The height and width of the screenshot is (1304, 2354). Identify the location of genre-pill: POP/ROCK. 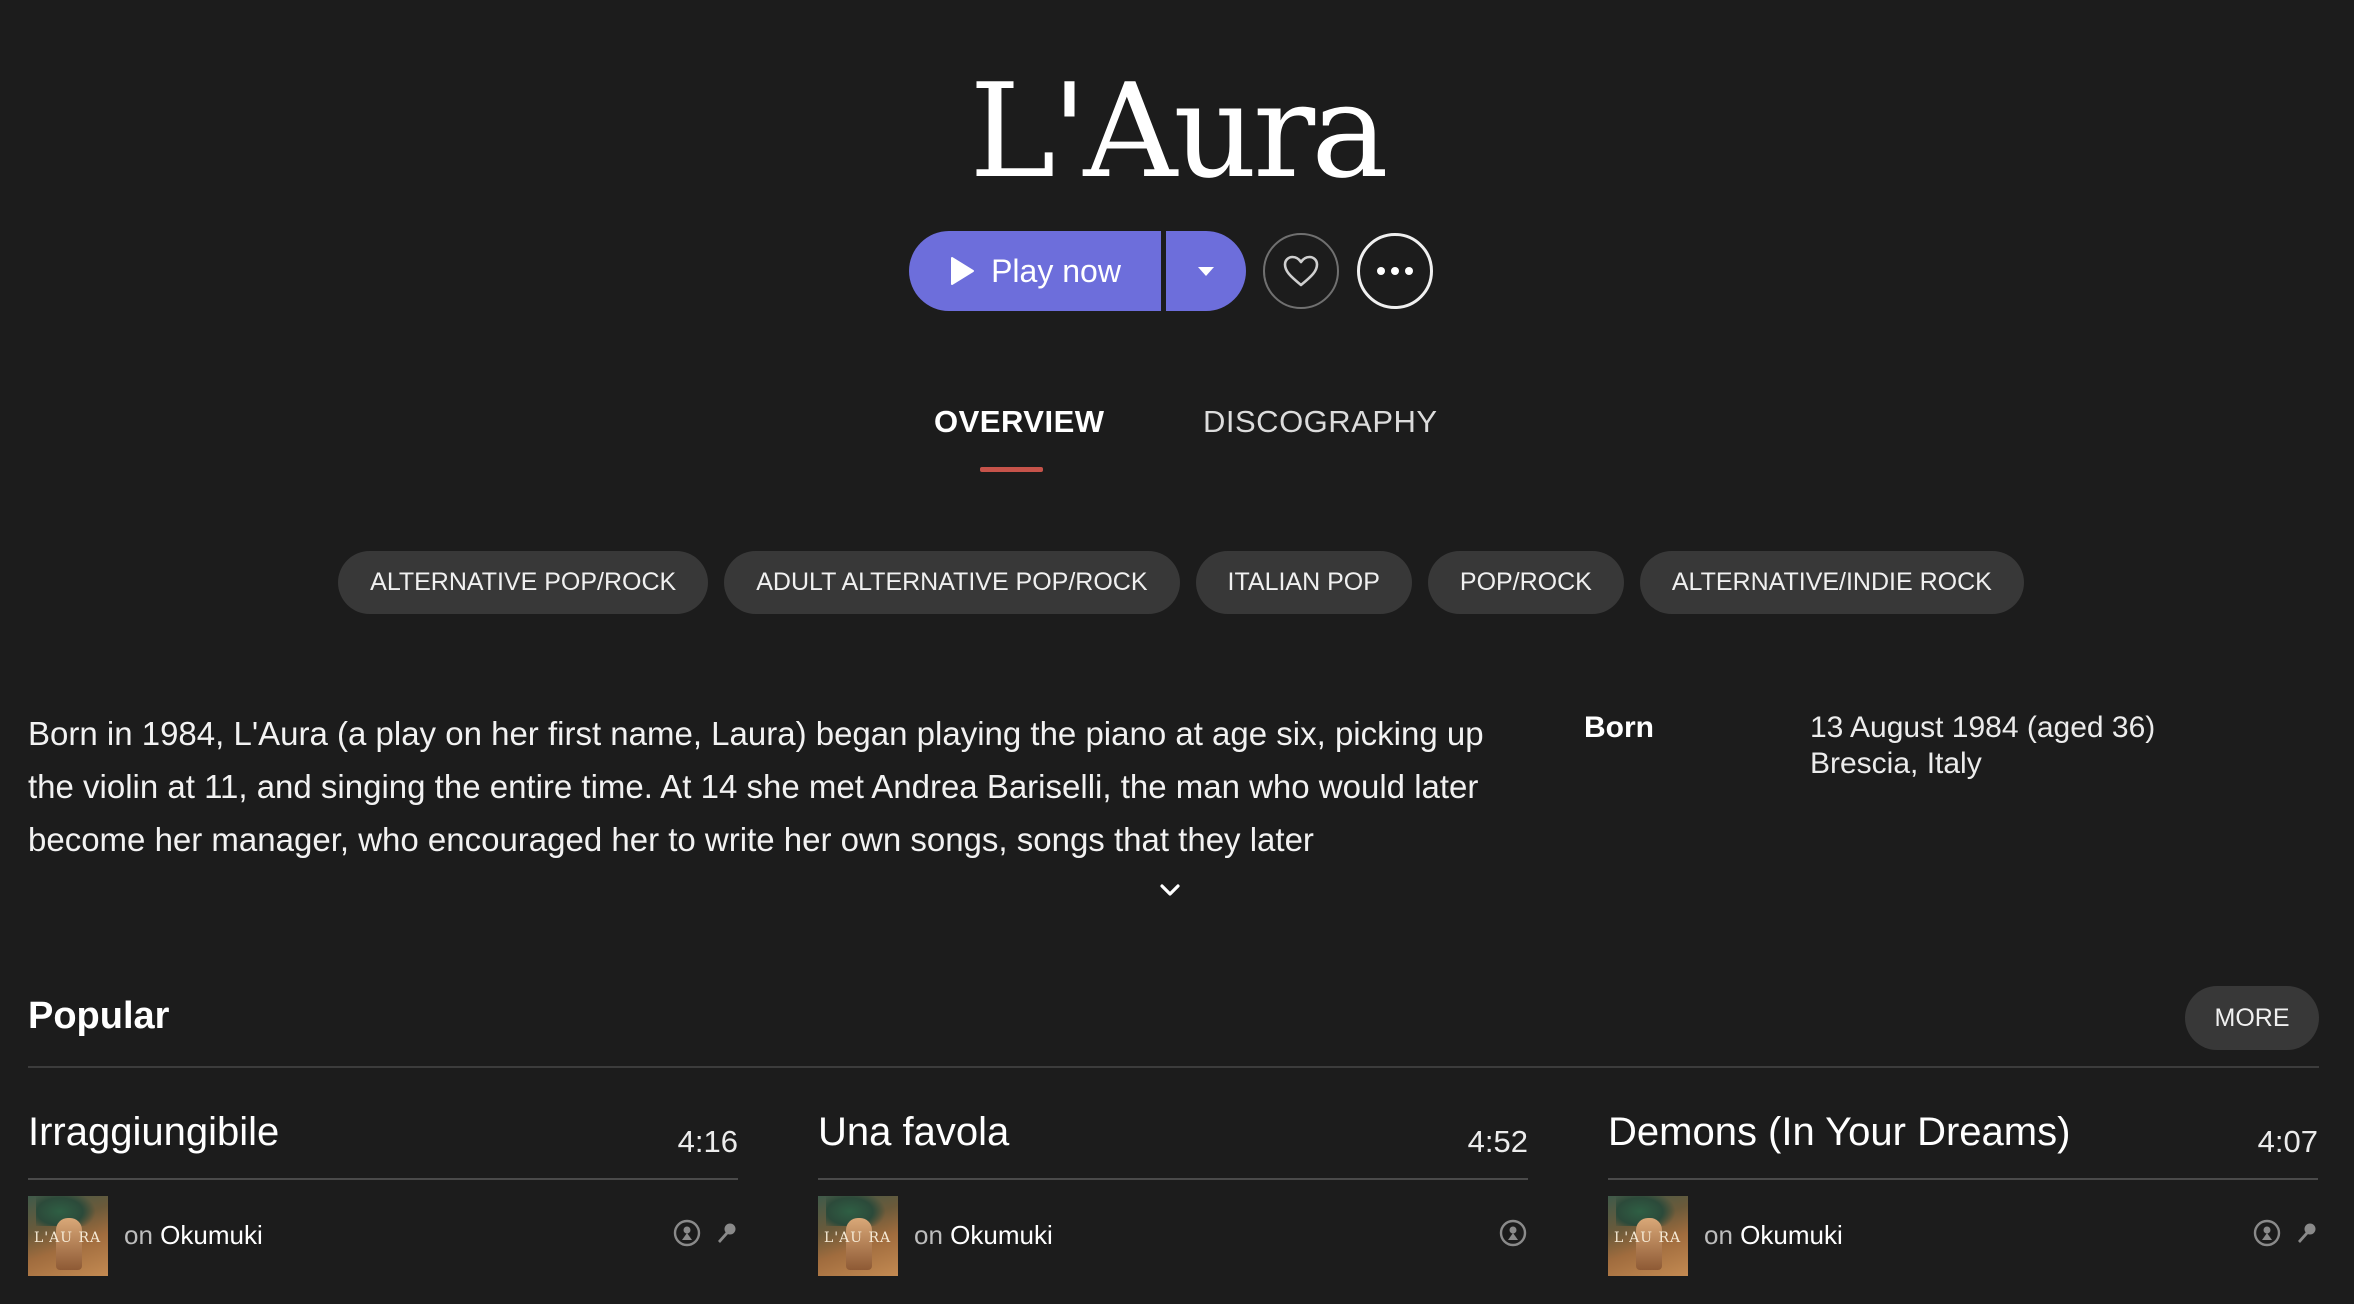
(1525, 582).